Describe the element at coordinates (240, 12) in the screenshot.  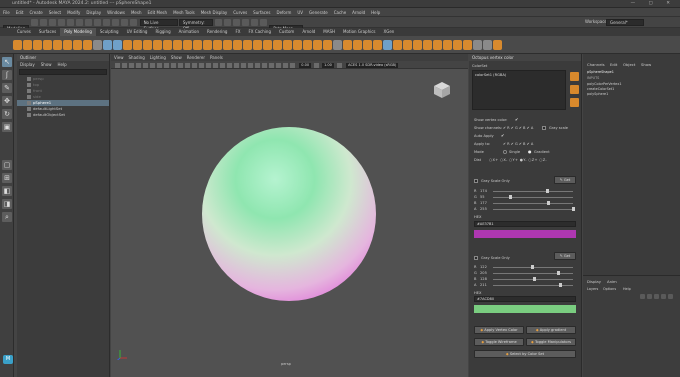
I see `menu-curves: Curves` at that location.